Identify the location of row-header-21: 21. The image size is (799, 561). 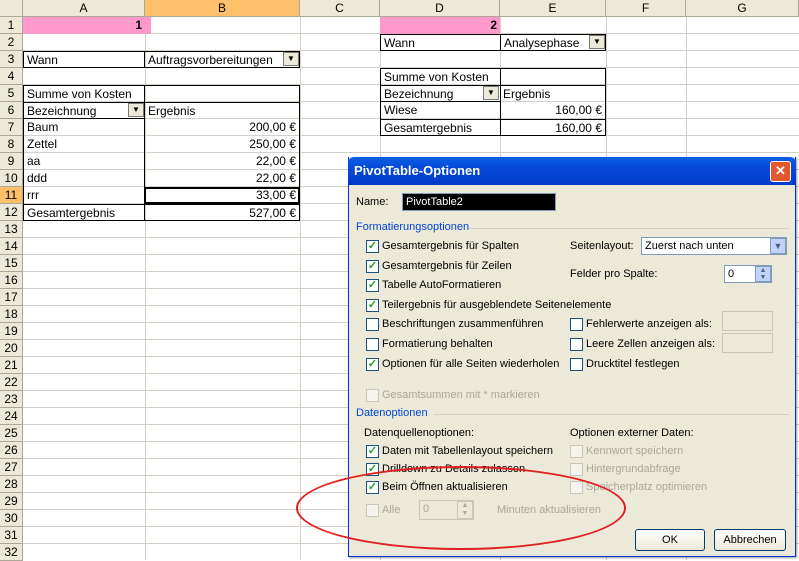
(11, 365).